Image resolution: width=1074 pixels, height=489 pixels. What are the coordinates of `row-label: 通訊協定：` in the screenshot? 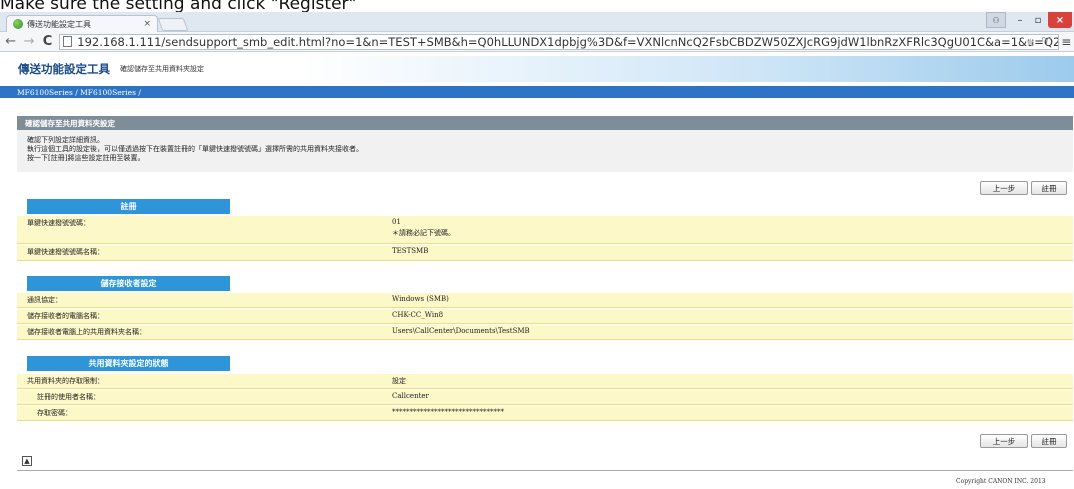 It's located at (44, 300).